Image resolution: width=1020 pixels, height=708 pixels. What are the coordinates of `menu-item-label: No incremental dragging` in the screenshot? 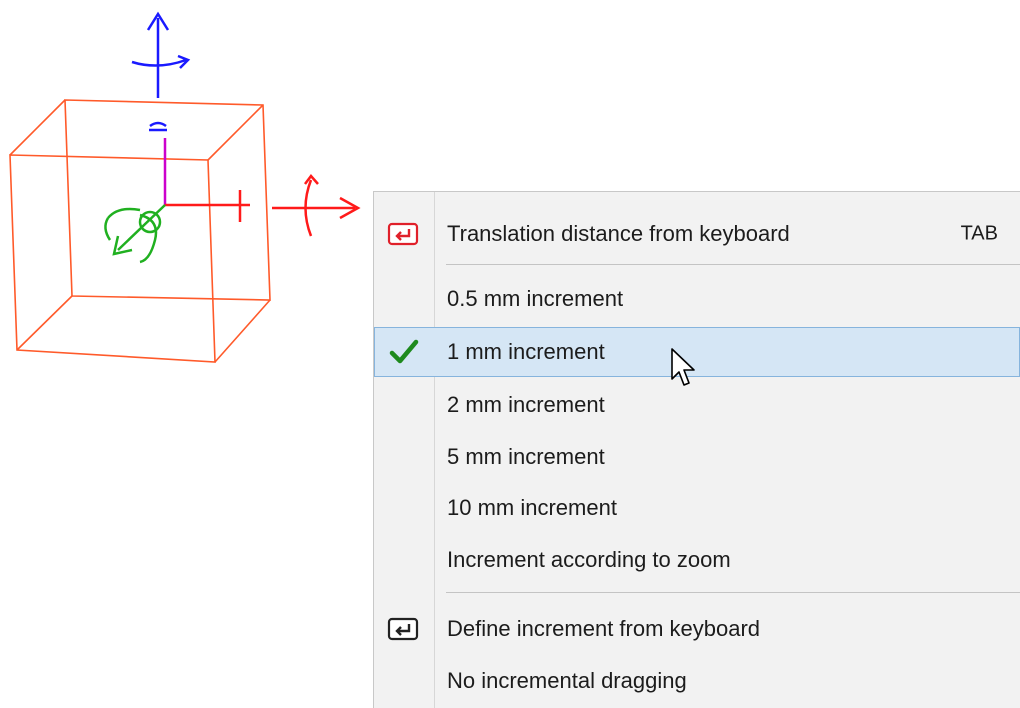 It's located at (567, 680).